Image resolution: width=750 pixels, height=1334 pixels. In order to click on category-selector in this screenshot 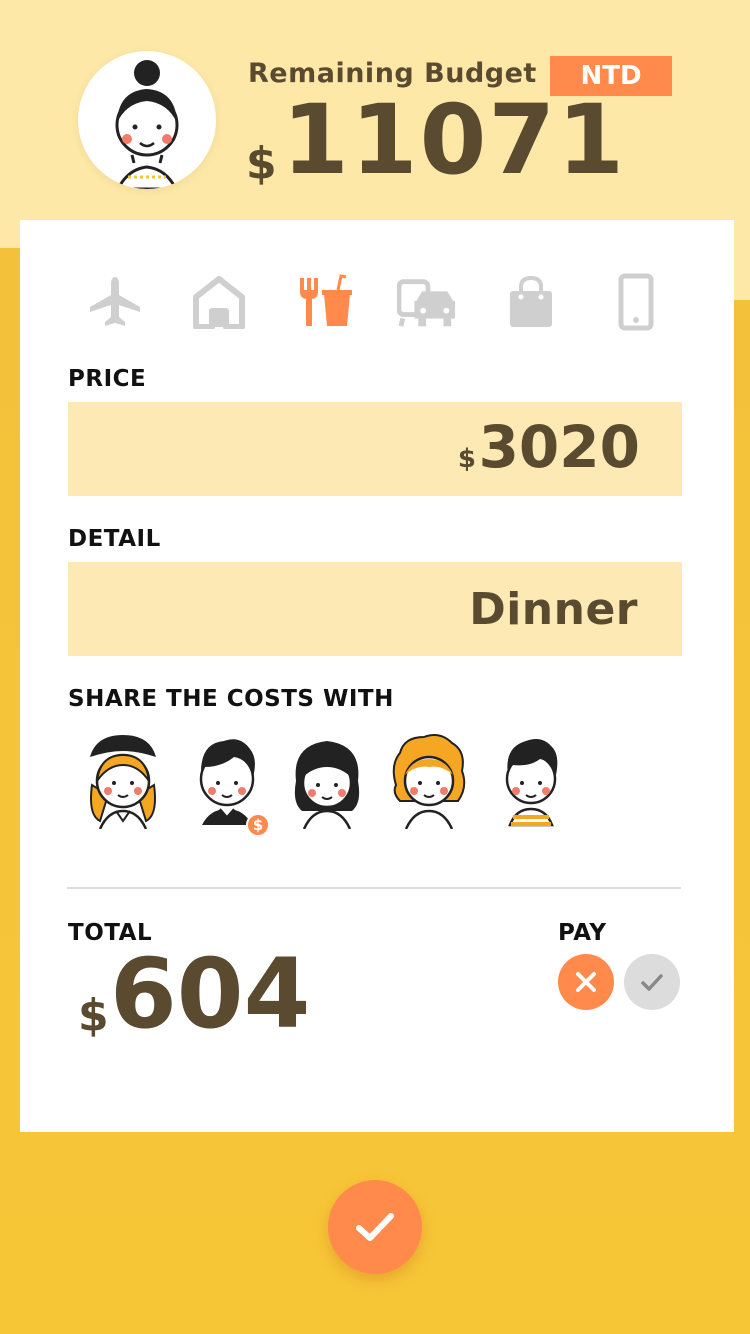, I will do `click(382, 302)`.